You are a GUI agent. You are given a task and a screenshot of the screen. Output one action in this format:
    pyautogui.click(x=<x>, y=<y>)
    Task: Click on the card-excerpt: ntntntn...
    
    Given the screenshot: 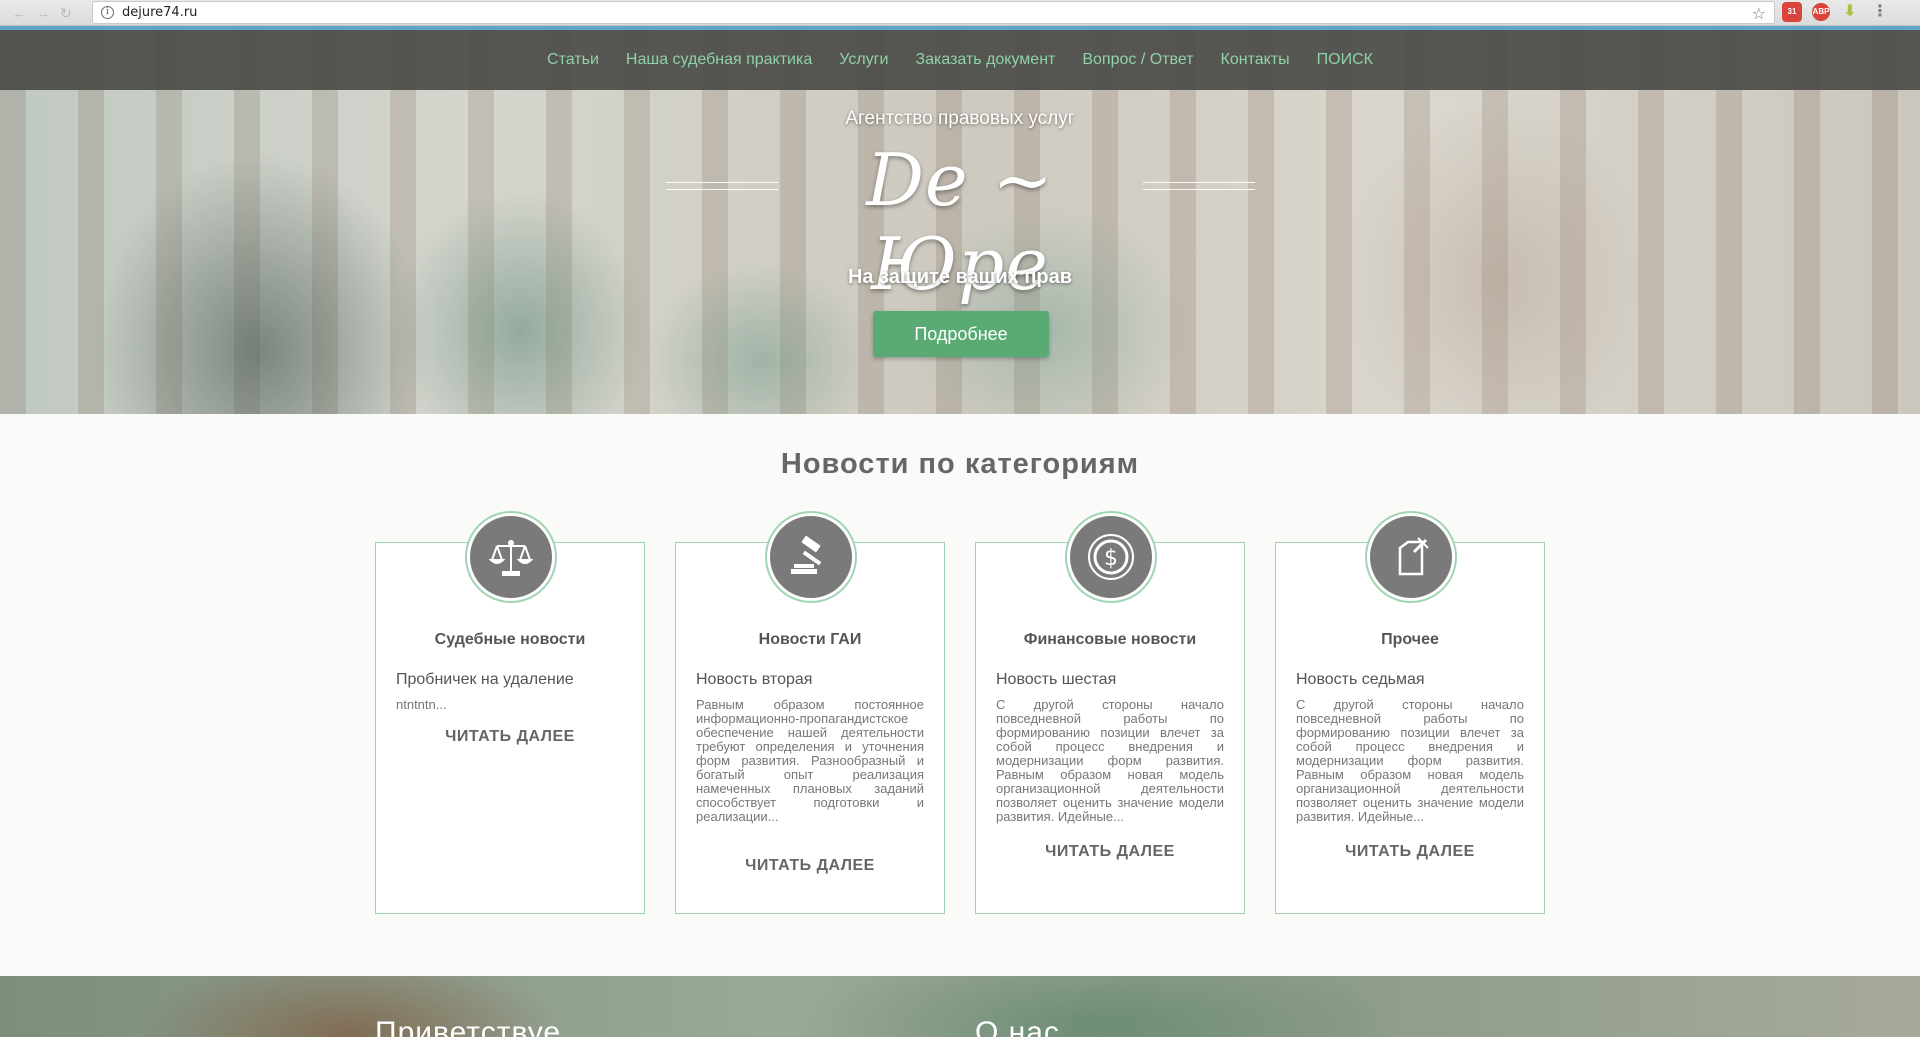 What is the action you would take?
    pyautogui.click(x=421, y=704)
    